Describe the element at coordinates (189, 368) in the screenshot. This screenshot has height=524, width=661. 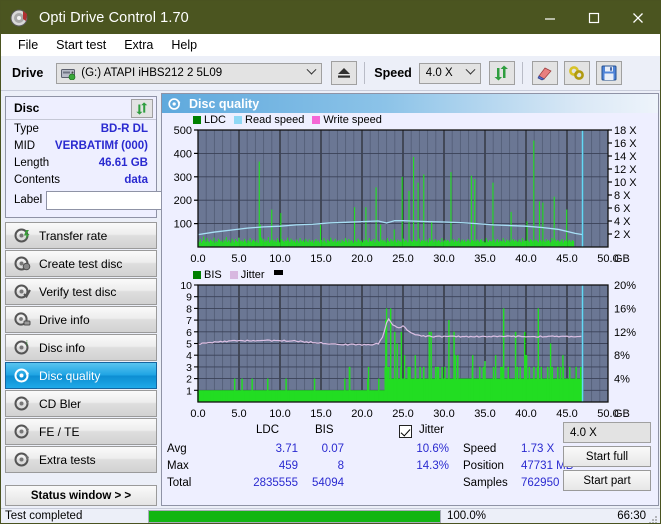
I see `svg-text: 3` at that location.